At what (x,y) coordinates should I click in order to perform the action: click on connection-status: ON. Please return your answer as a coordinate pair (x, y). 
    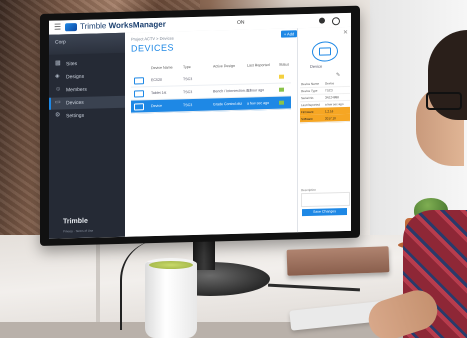
    Looking at the image, I should click on (241, 22).